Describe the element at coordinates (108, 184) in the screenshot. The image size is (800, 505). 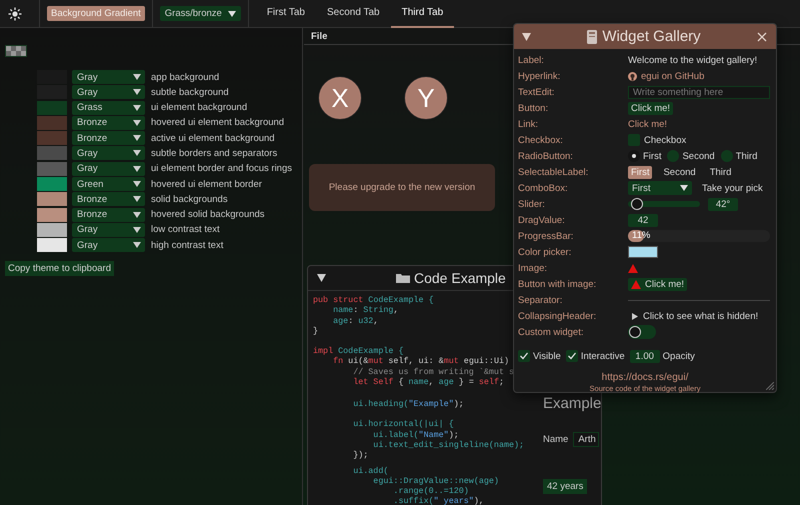
I see `scale-dropdown: Green` at that location.